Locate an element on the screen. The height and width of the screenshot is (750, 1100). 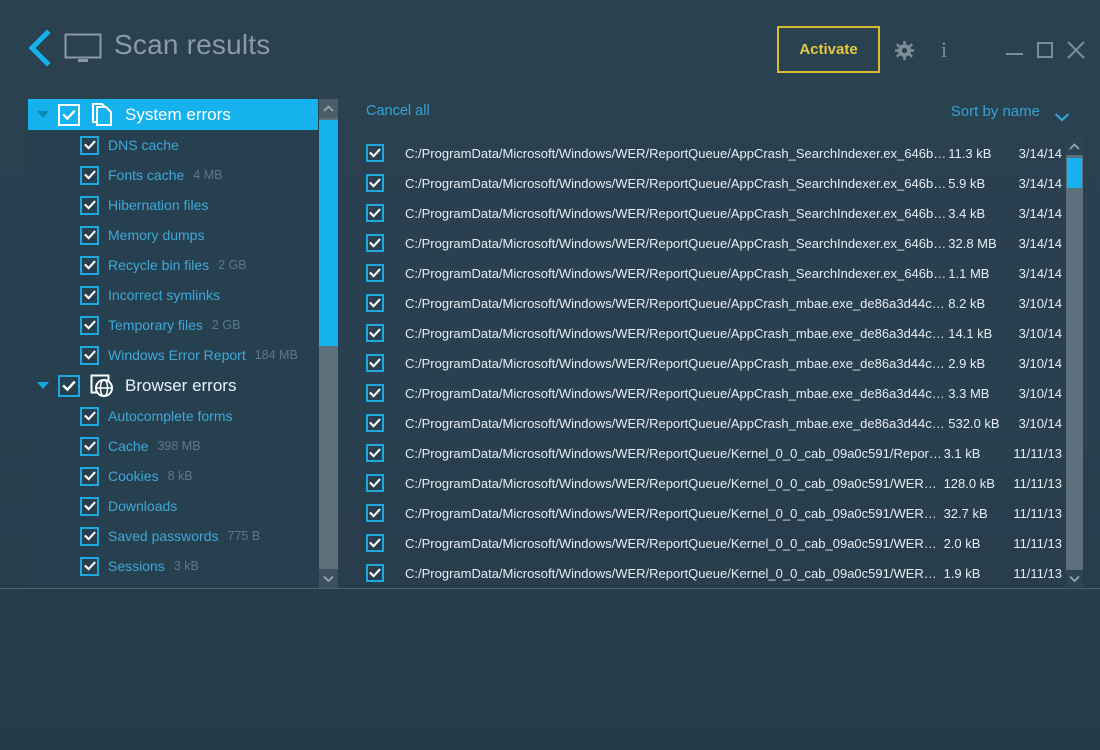
gear-icon is located at coordinates (904, 50).